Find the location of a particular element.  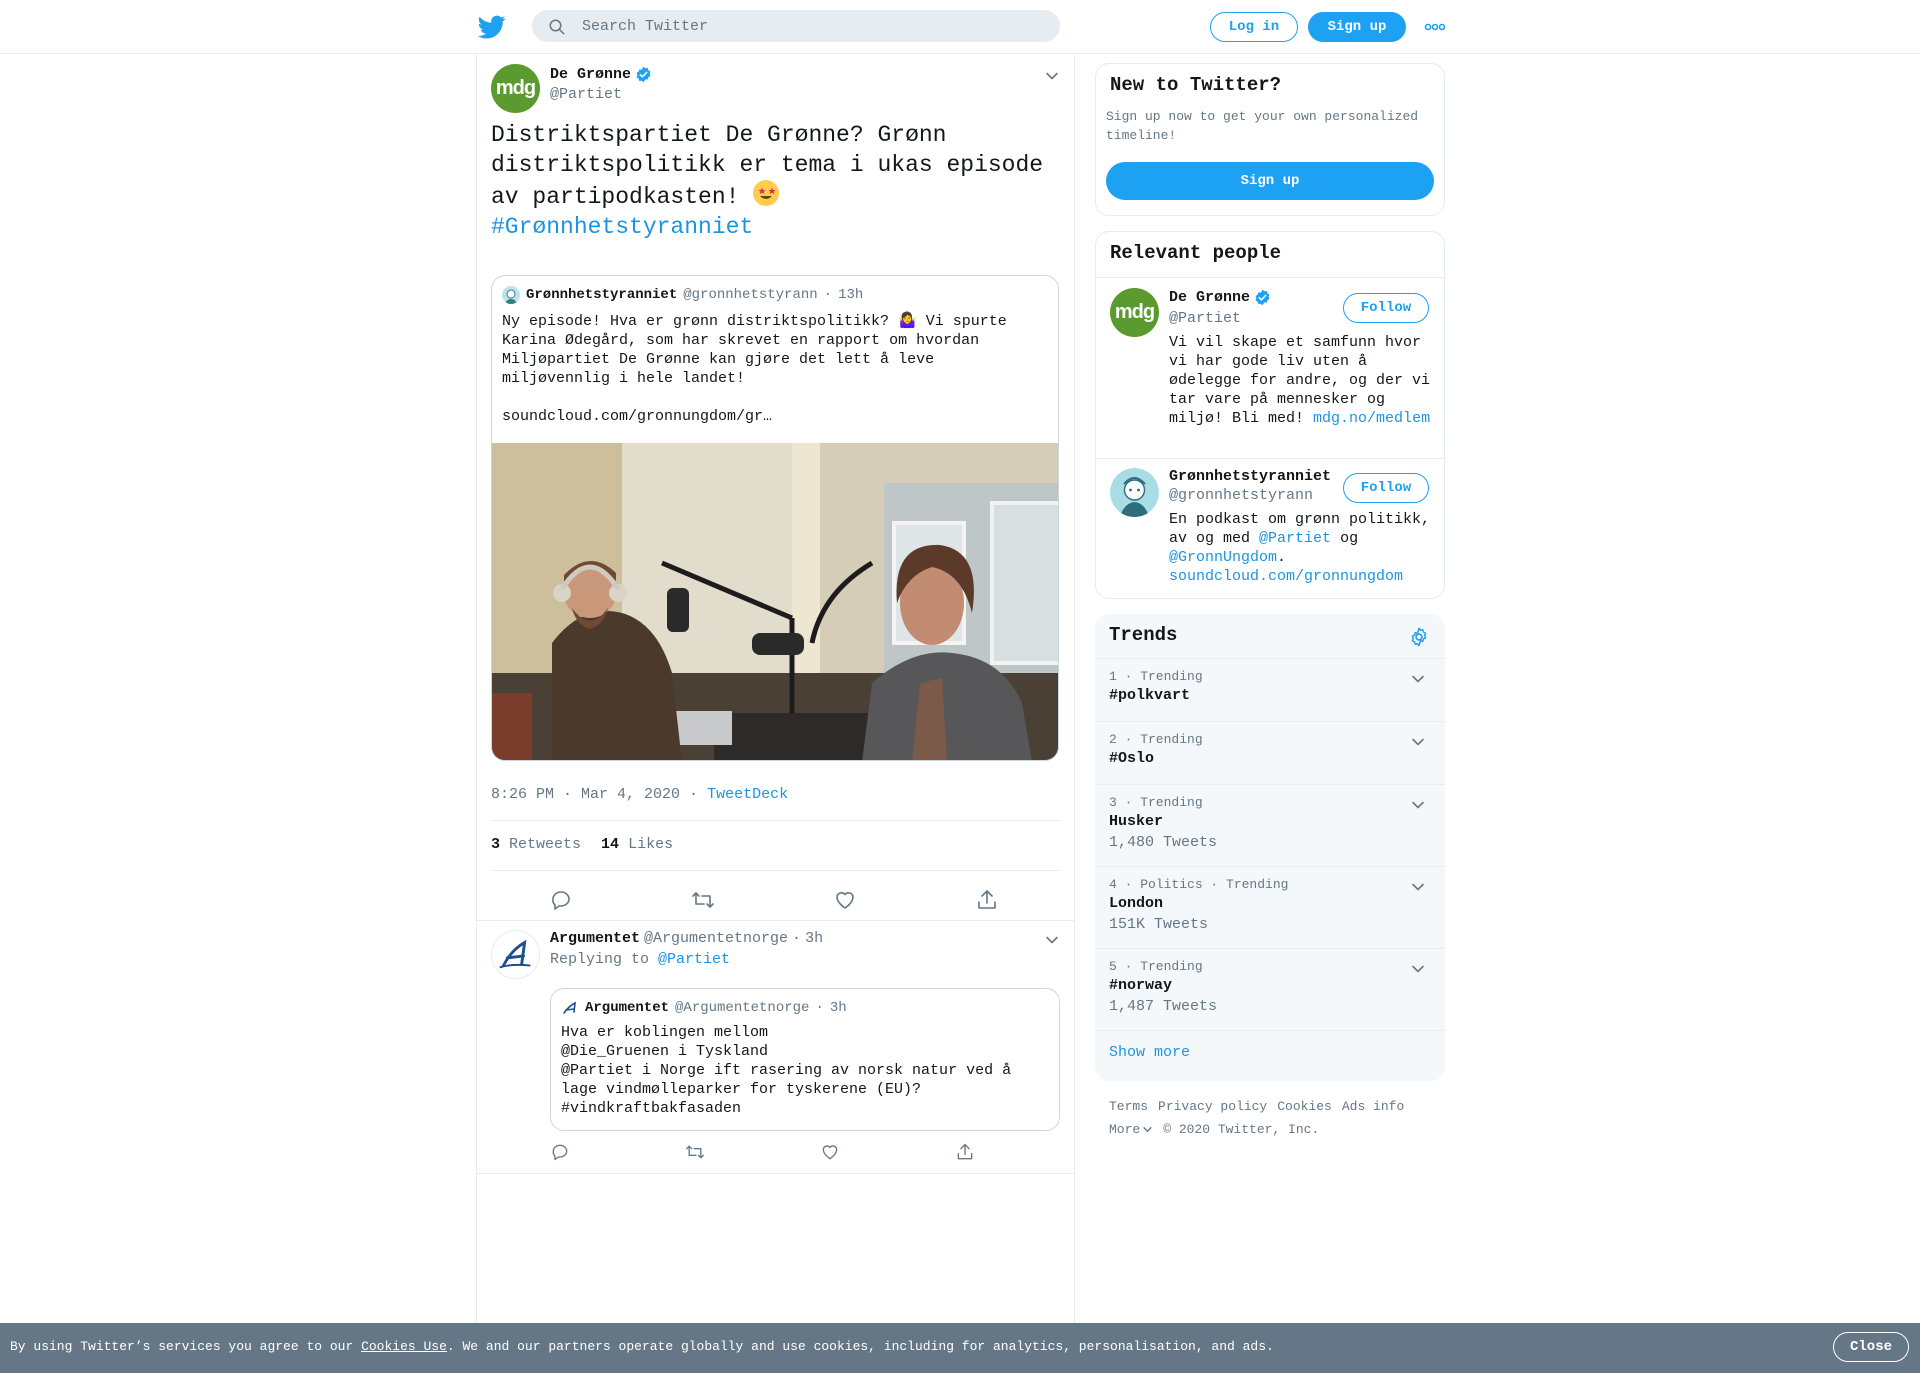

reply-author-name: Argumentet is located at coordinates (595, 938).